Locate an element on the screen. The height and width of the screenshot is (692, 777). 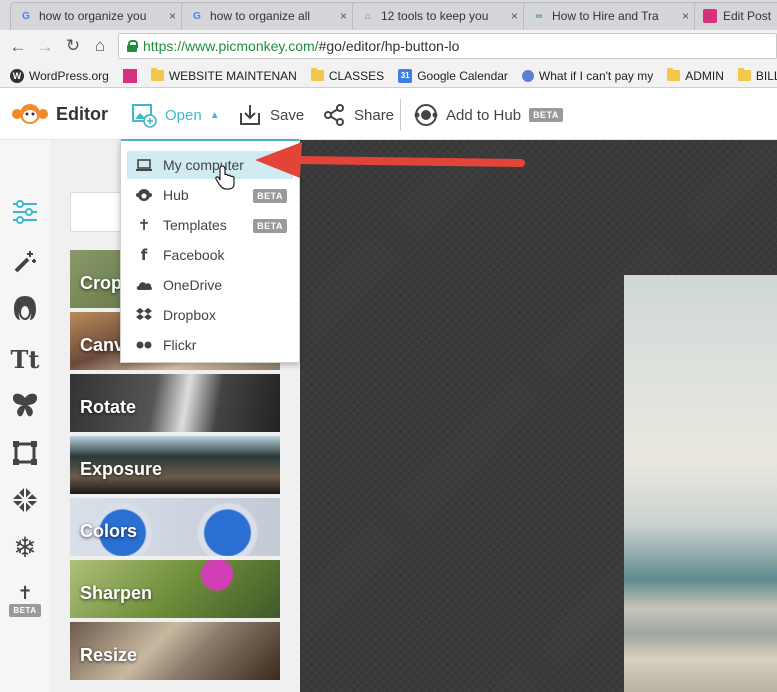
bookmark-item: What if I can't pay my is located at coordinates (587, 75).